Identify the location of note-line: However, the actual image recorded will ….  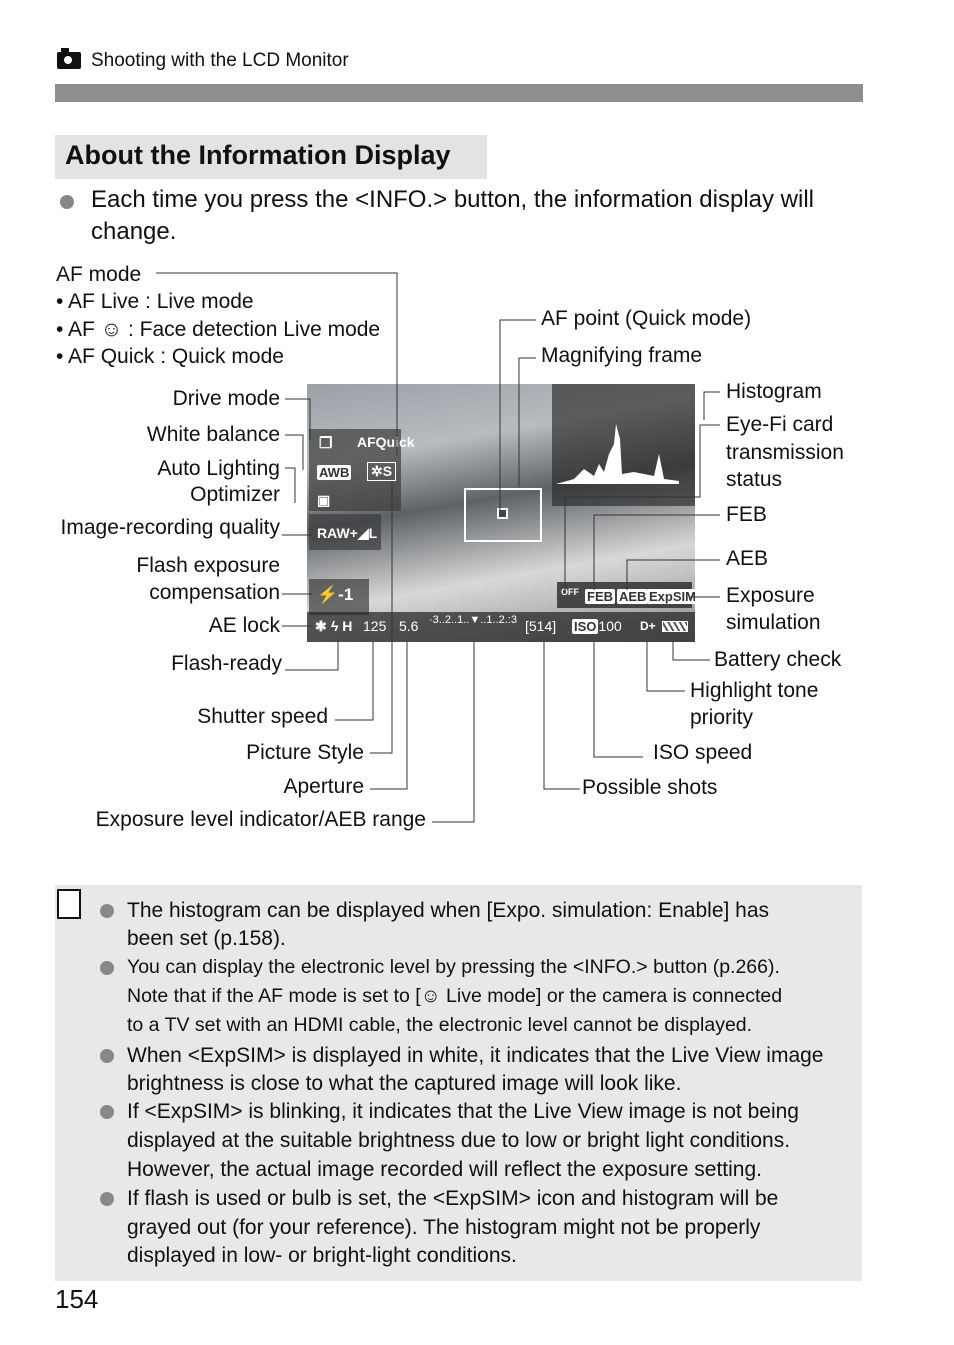
(444, 1169).